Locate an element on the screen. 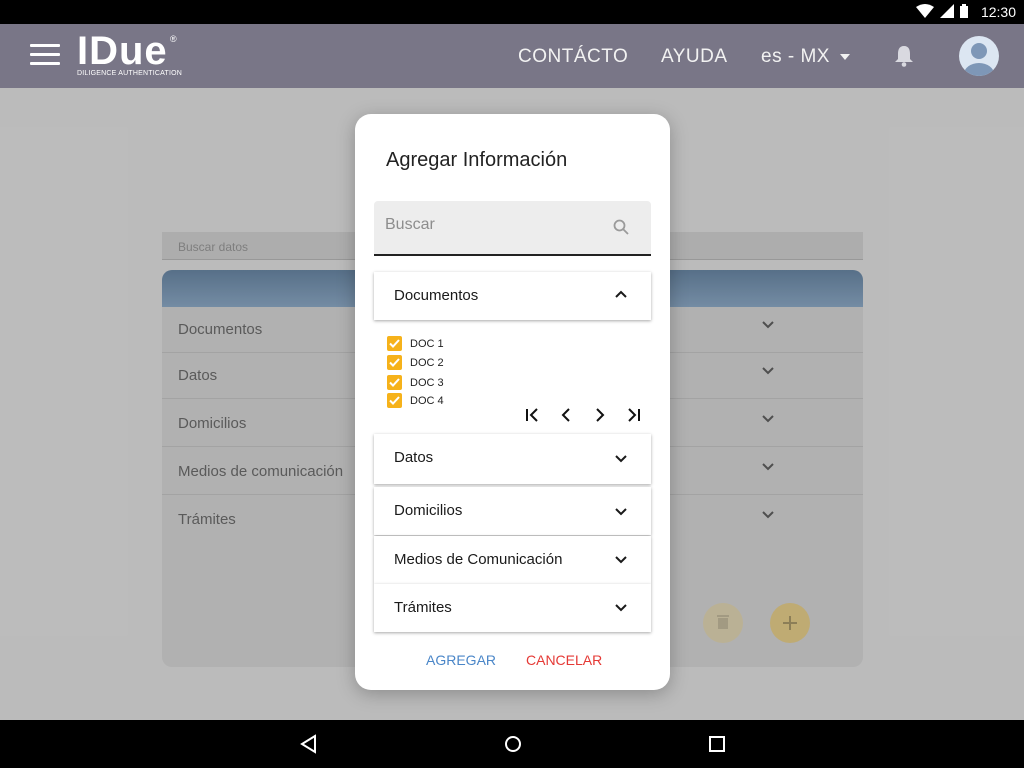 This screenshot has width=1024, height=768. agregar-button: AGREGAR is located at coordinates (461, 660).